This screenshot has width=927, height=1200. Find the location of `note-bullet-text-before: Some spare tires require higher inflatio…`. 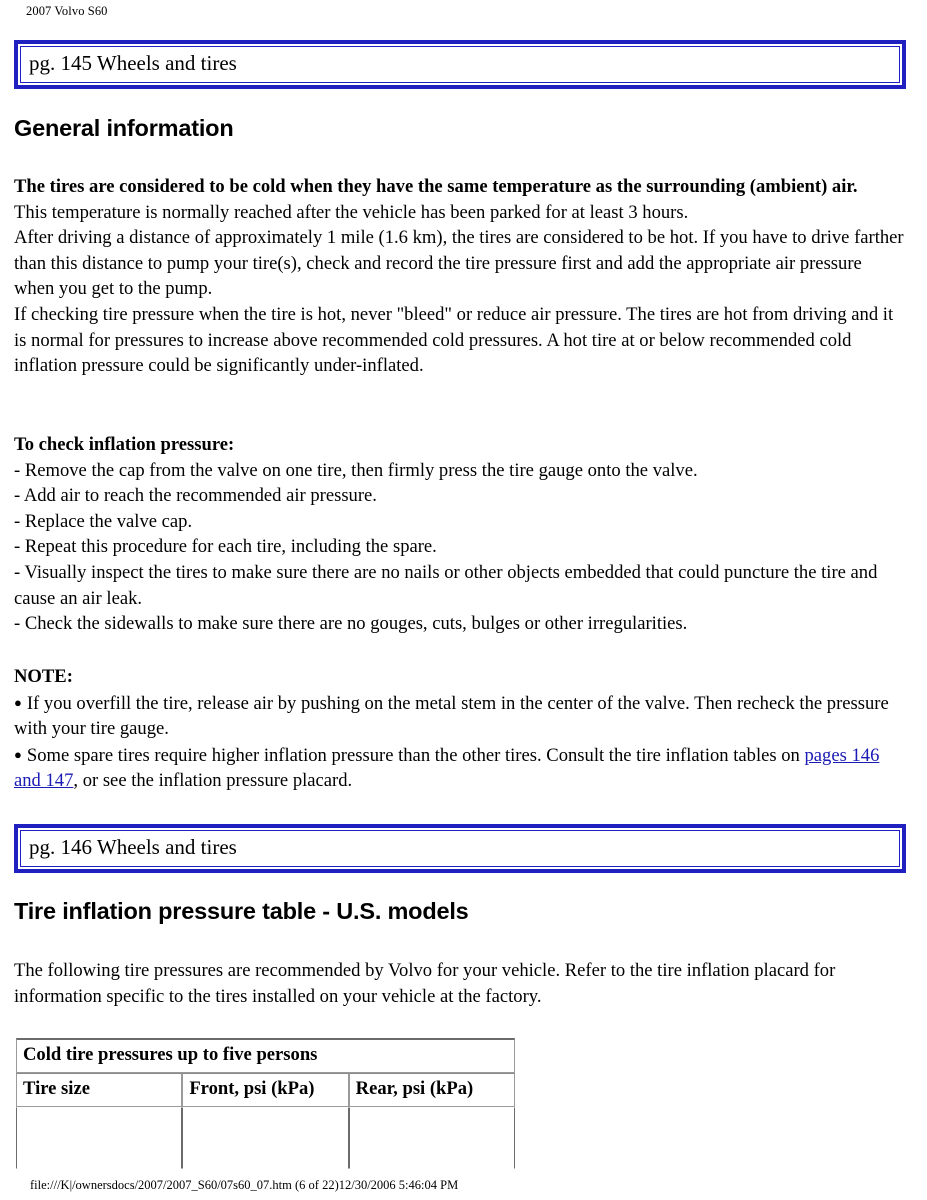

note-bullet-text-before: Some spare tires require higher inflatio… is located at coordinates (415, 755).